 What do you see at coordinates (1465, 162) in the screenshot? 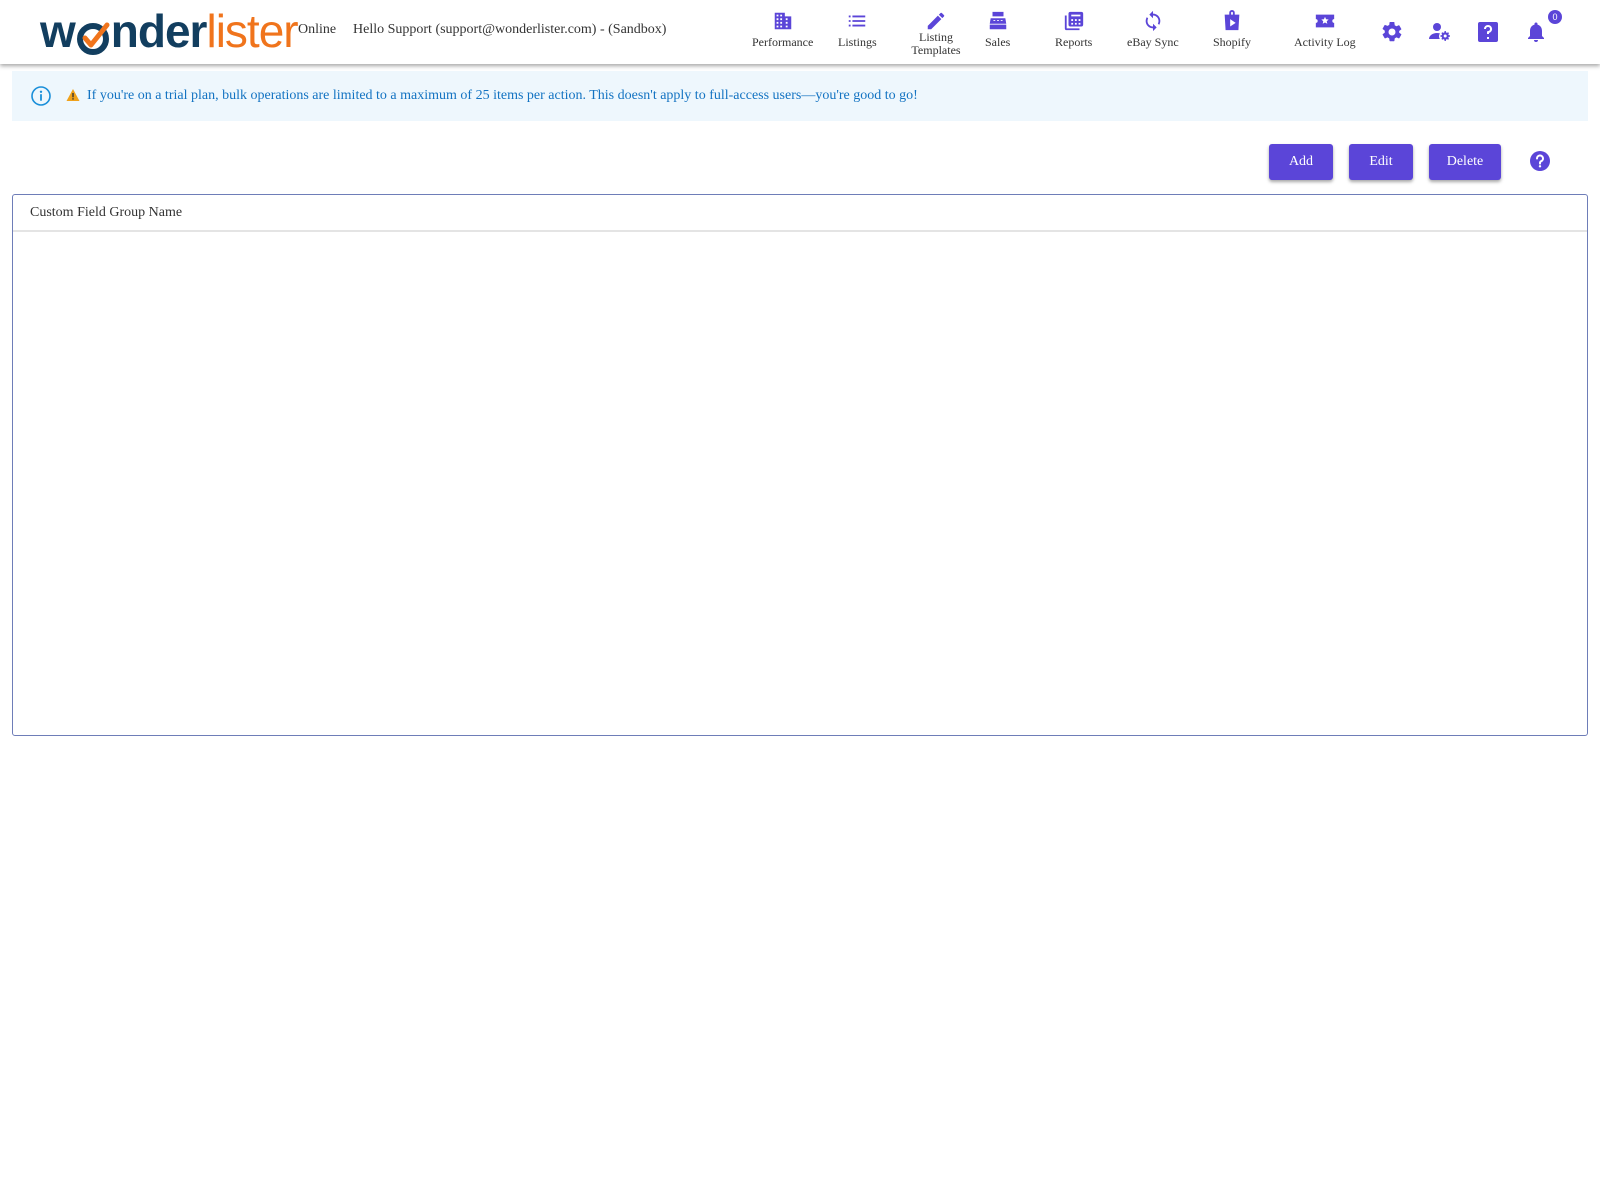
I see `delete-button: Delete` at bounding box center [1465, 162].